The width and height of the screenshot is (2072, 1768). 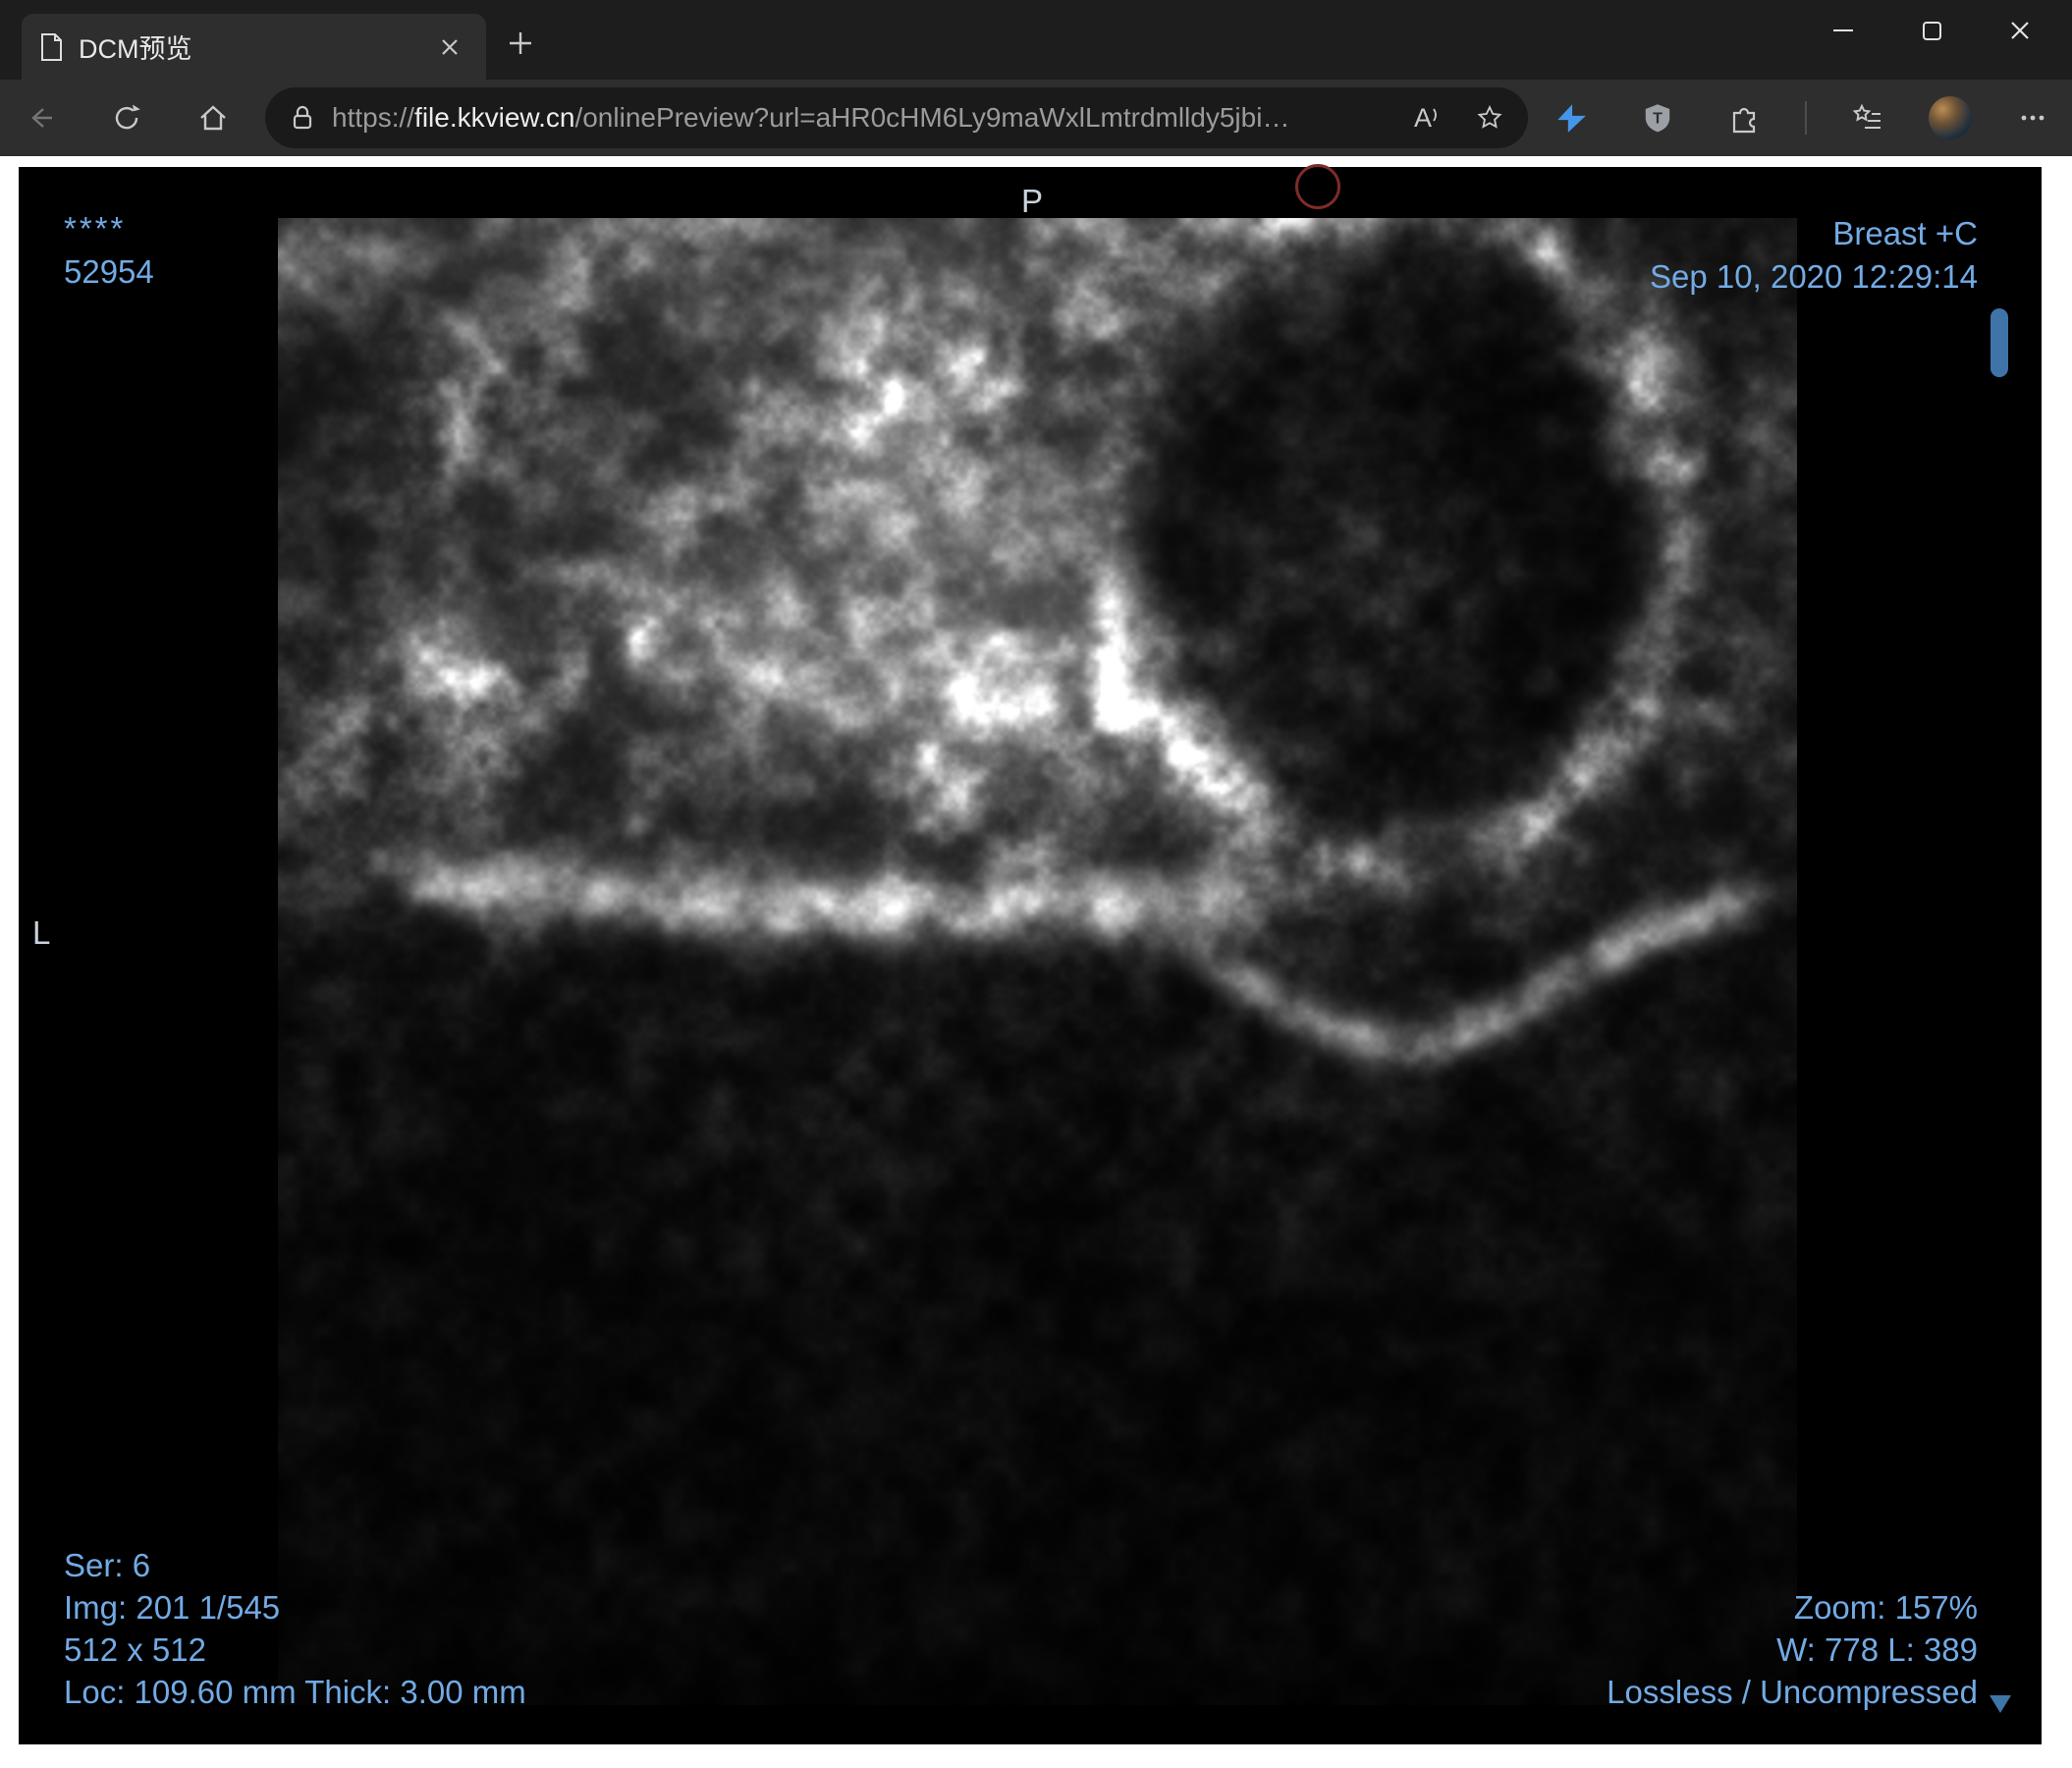 I want to click on shield-t-extension-icon: T, so click(x=1658, y=117).